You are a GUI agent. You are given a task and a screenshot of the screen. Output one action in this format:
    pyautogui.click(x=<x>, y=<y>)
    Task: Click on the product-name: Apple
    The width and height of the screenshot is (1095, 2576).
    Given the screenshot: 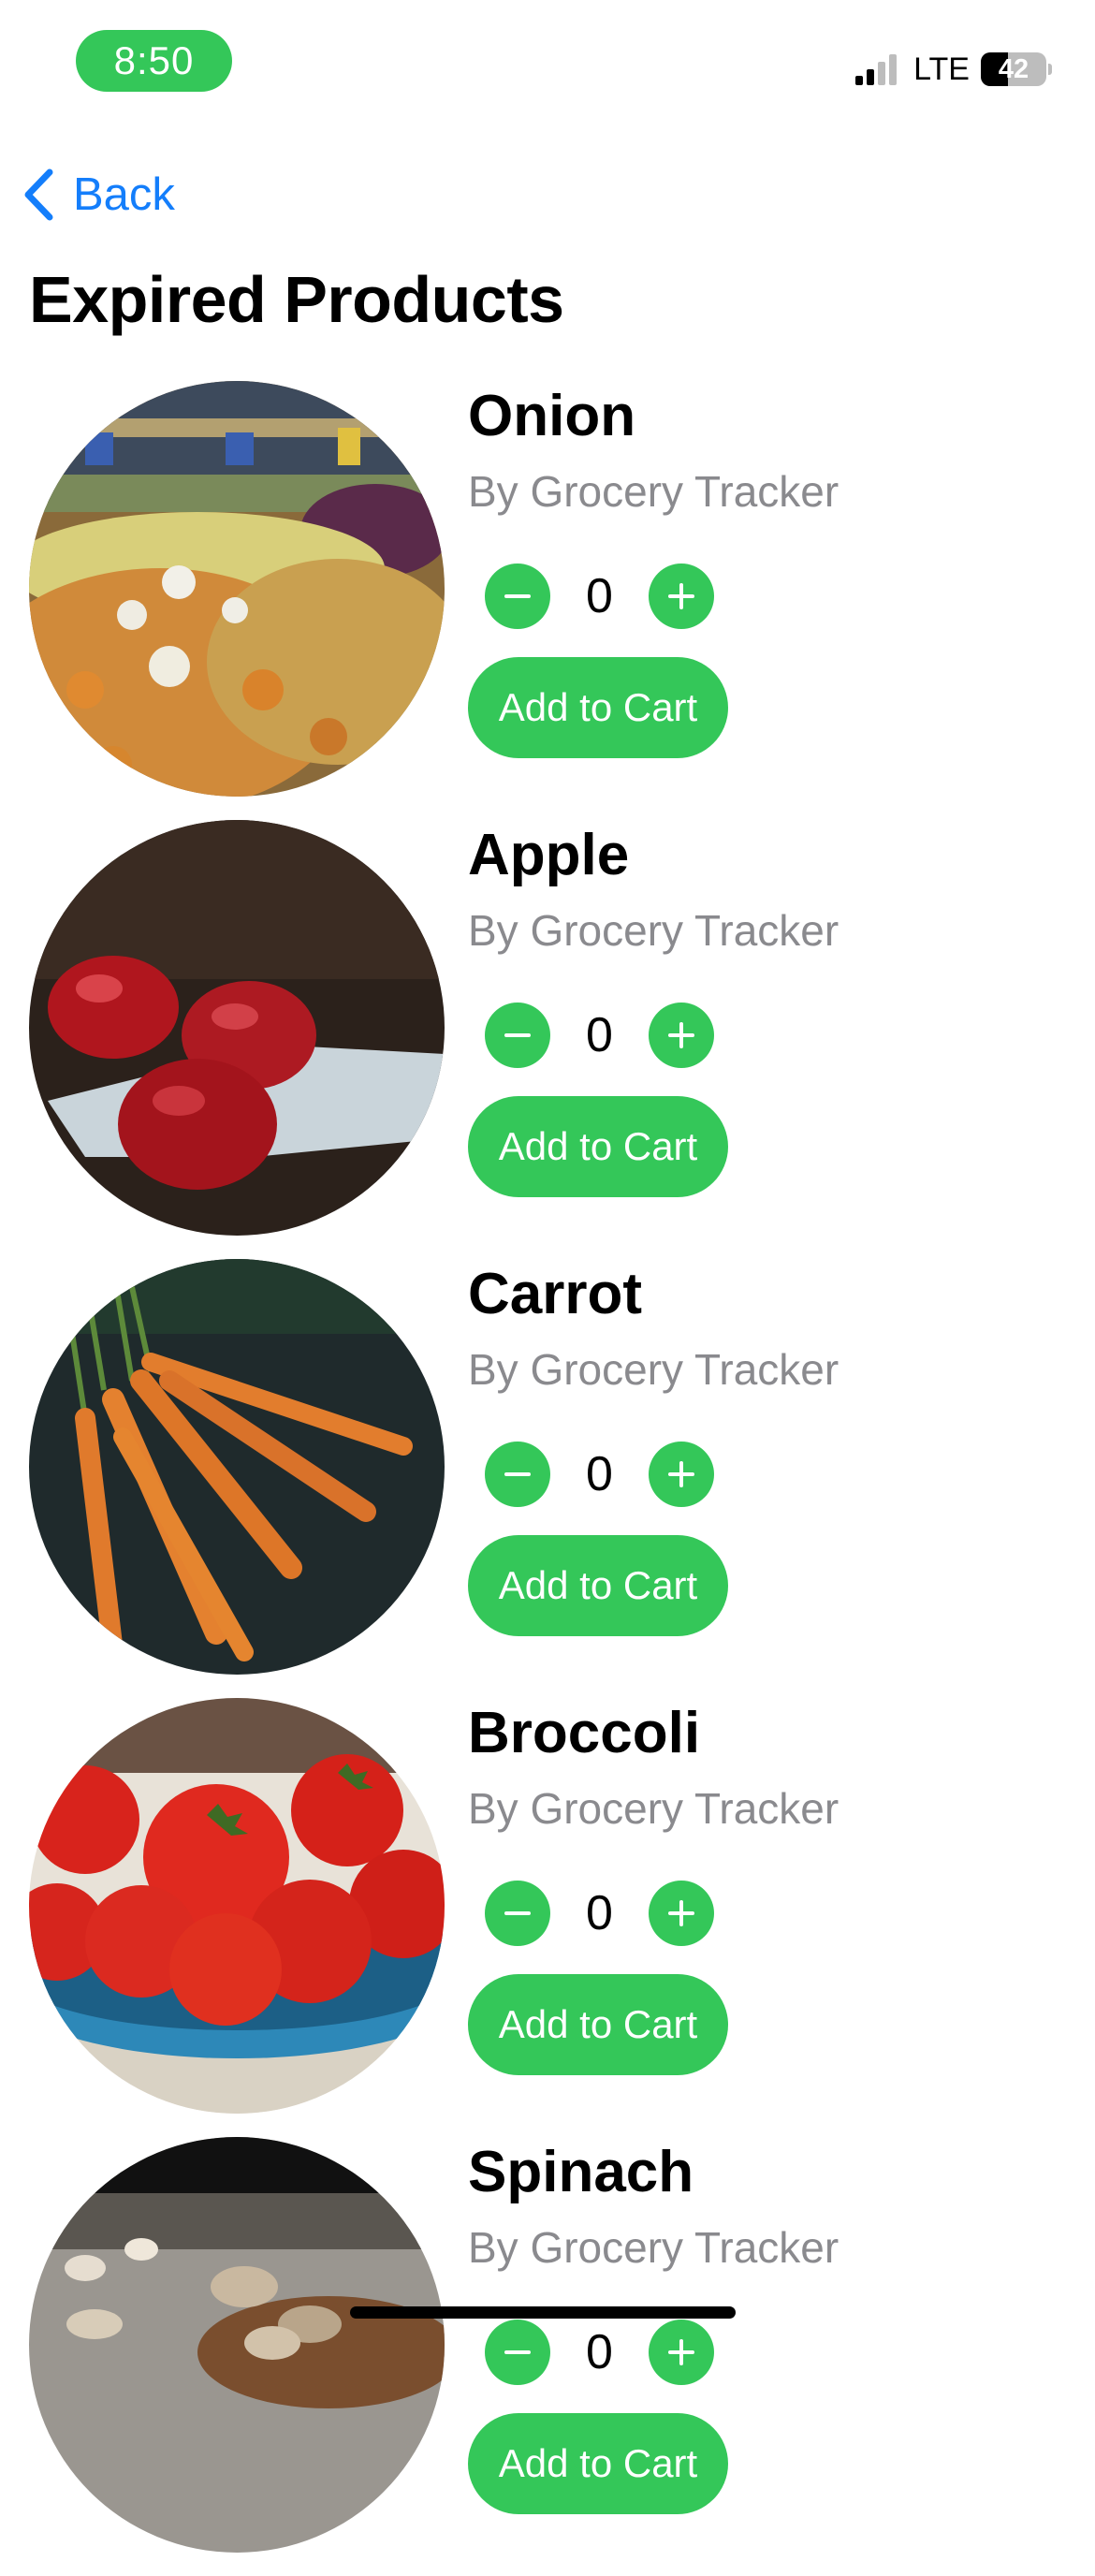 What is the action you would take?
    pyautogui.click(x=549, y=855)
    